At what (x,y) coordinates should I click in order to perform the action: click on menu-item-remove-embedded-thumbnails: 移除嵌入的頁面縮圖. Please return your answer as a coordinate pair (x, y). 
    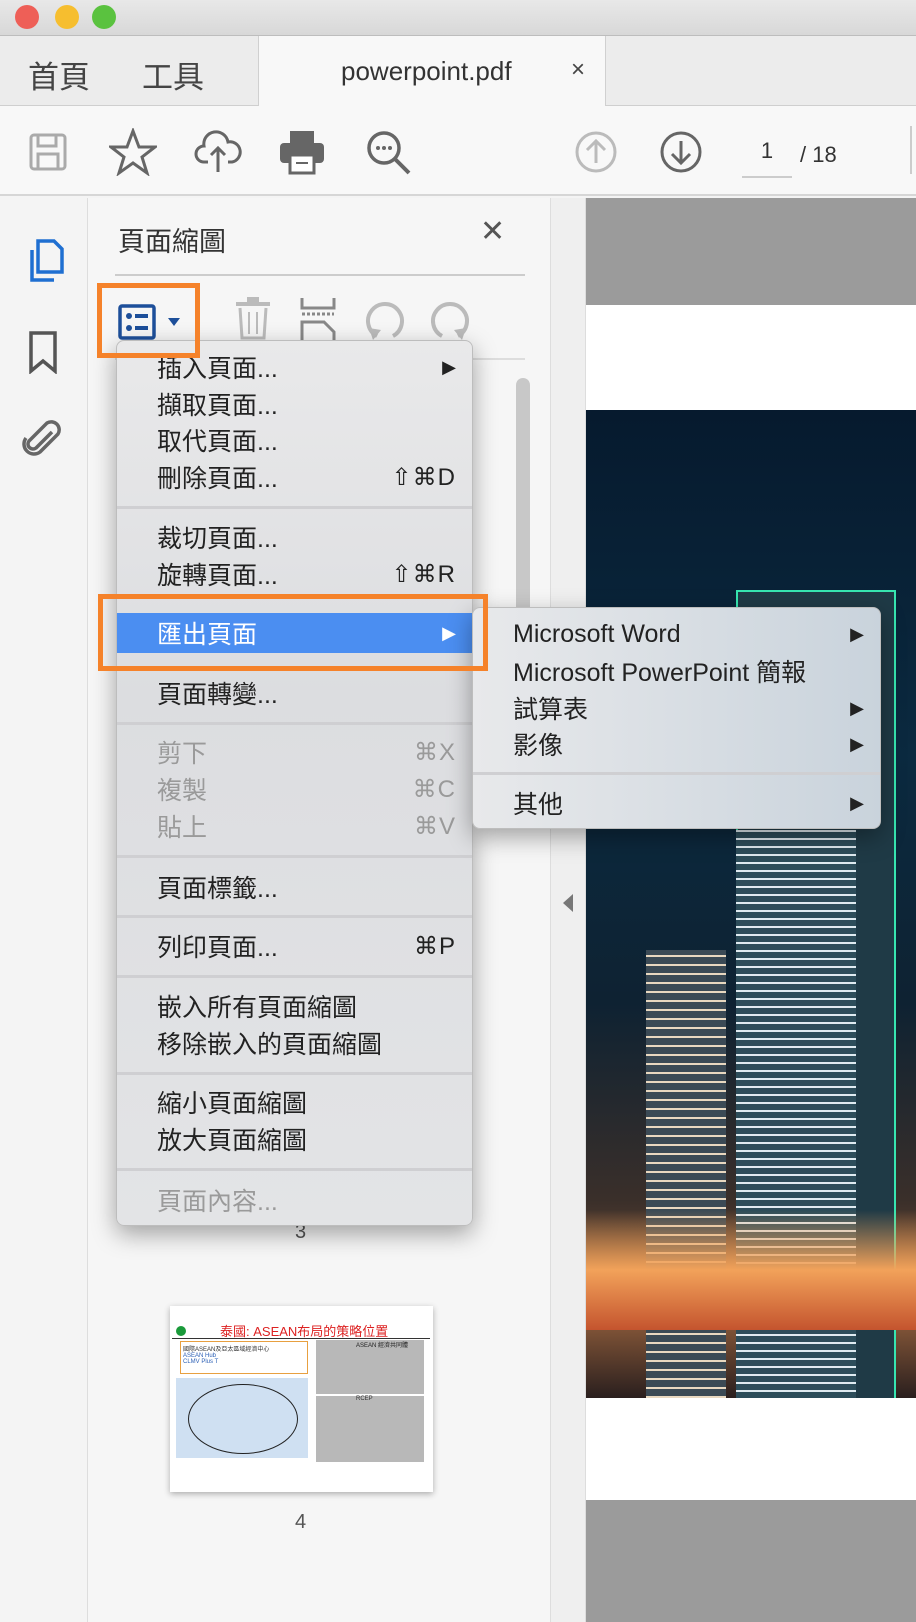
    Looking at the image, I should click on (306, 1043).